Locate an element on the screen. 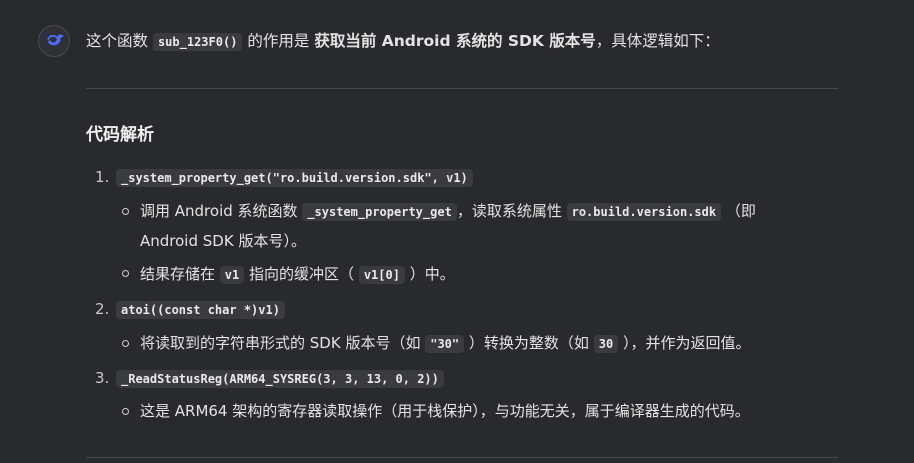  code-snippet: ro.build.version.sdk is located at coordinates (644, 212).